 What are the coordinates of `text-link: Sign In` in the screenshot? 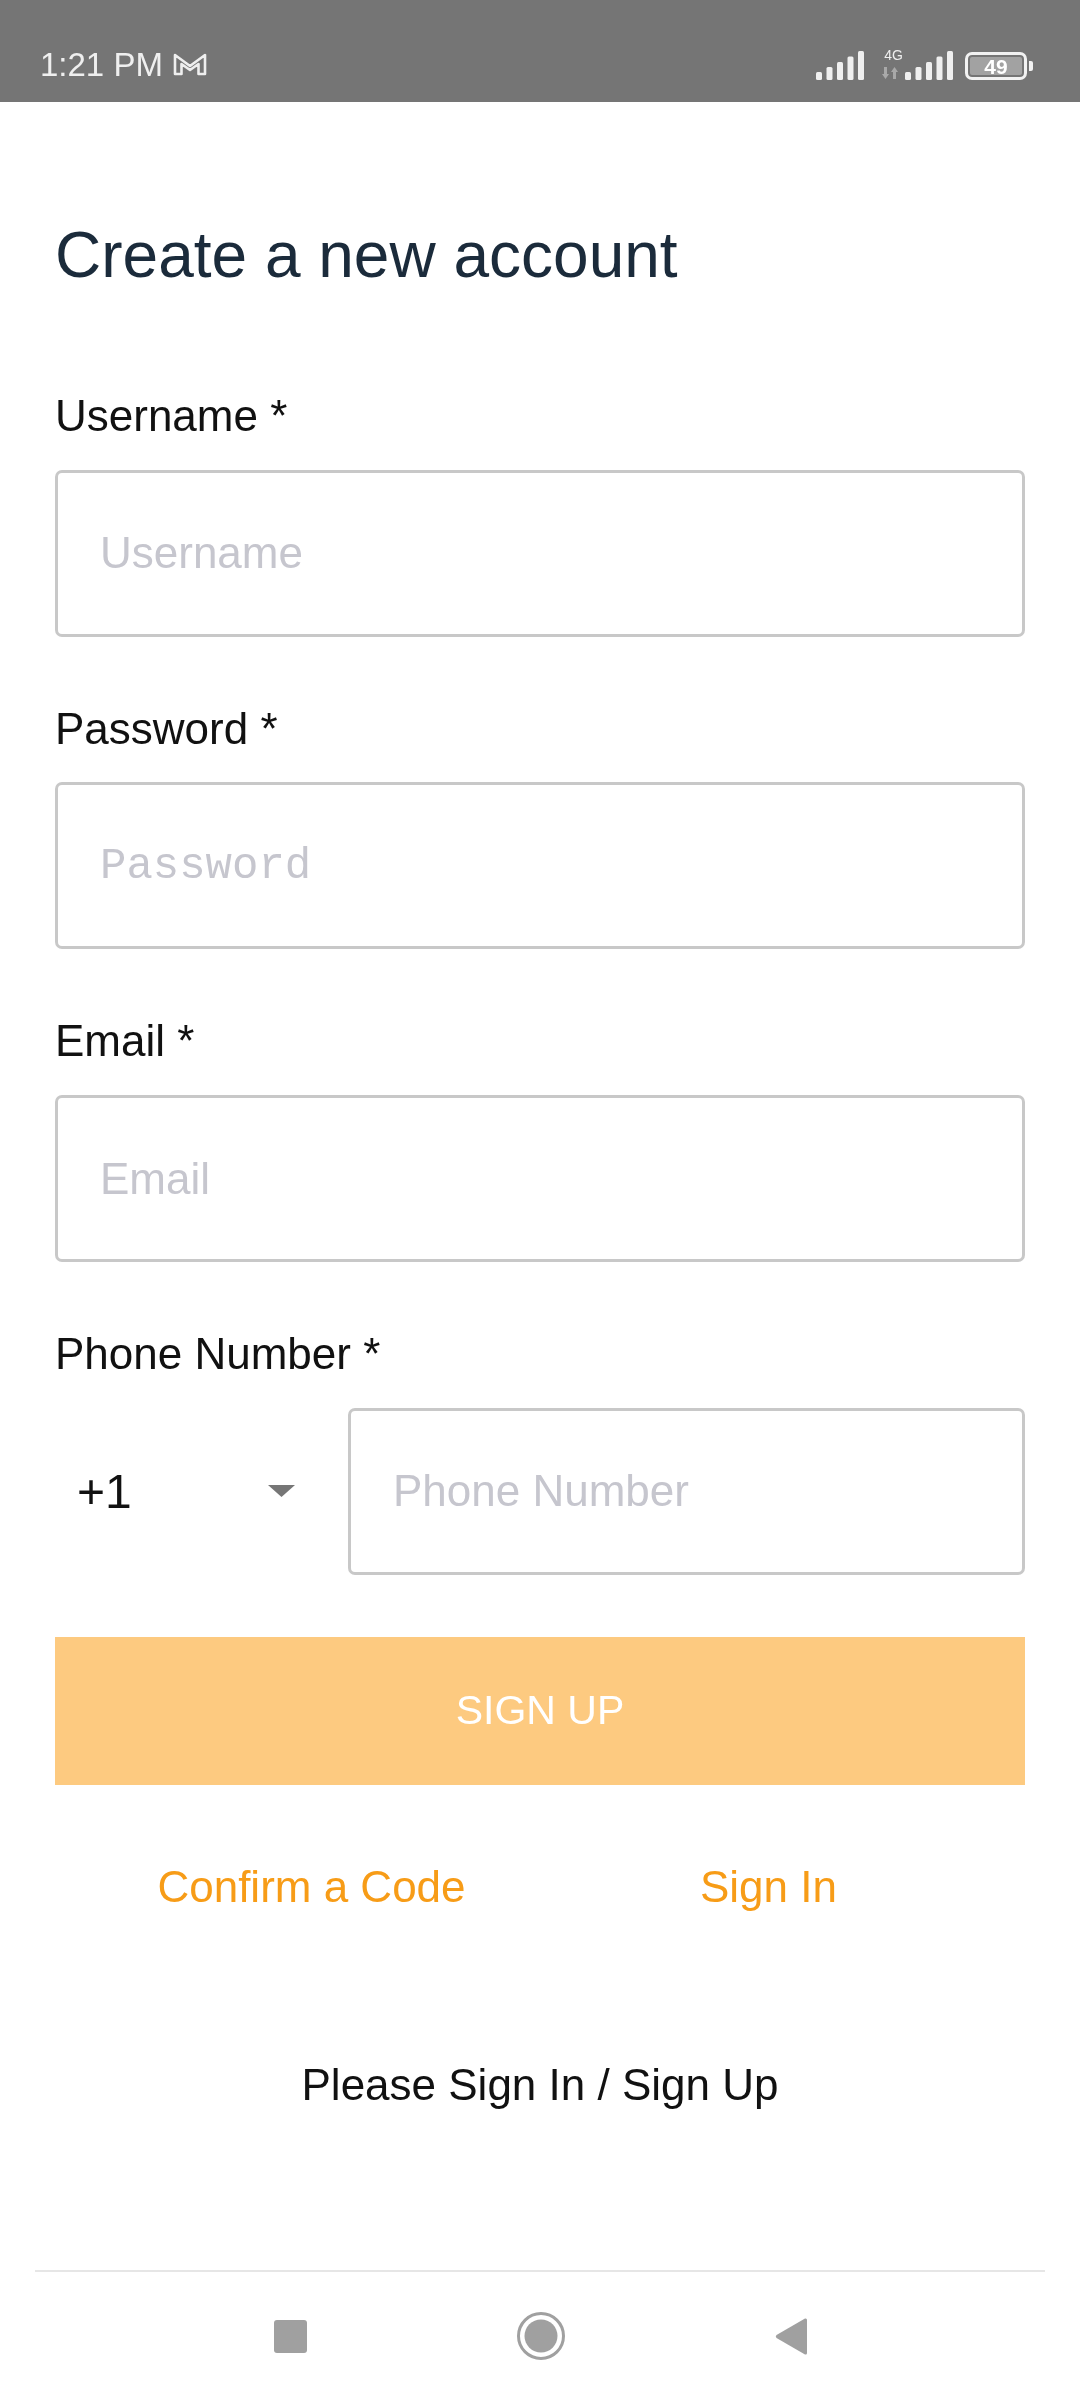 It's located at (768, 1887).